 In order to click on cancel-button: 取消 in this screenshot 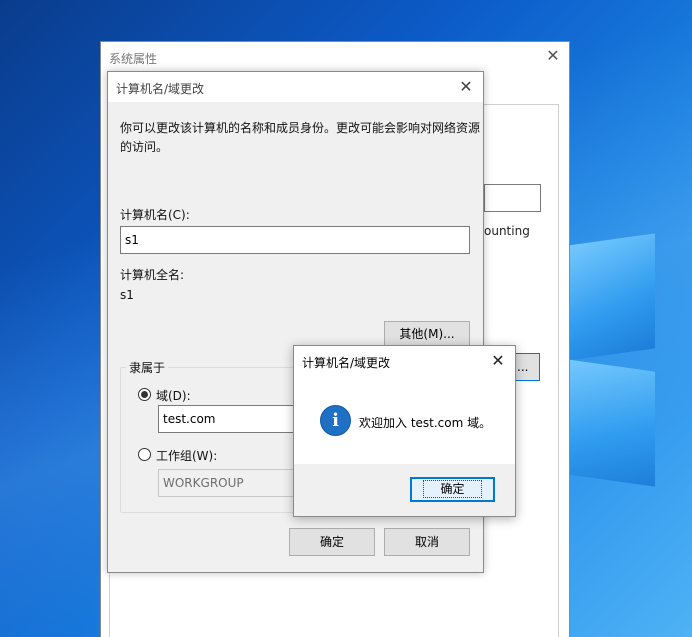, I will do `click(427, 542)`.